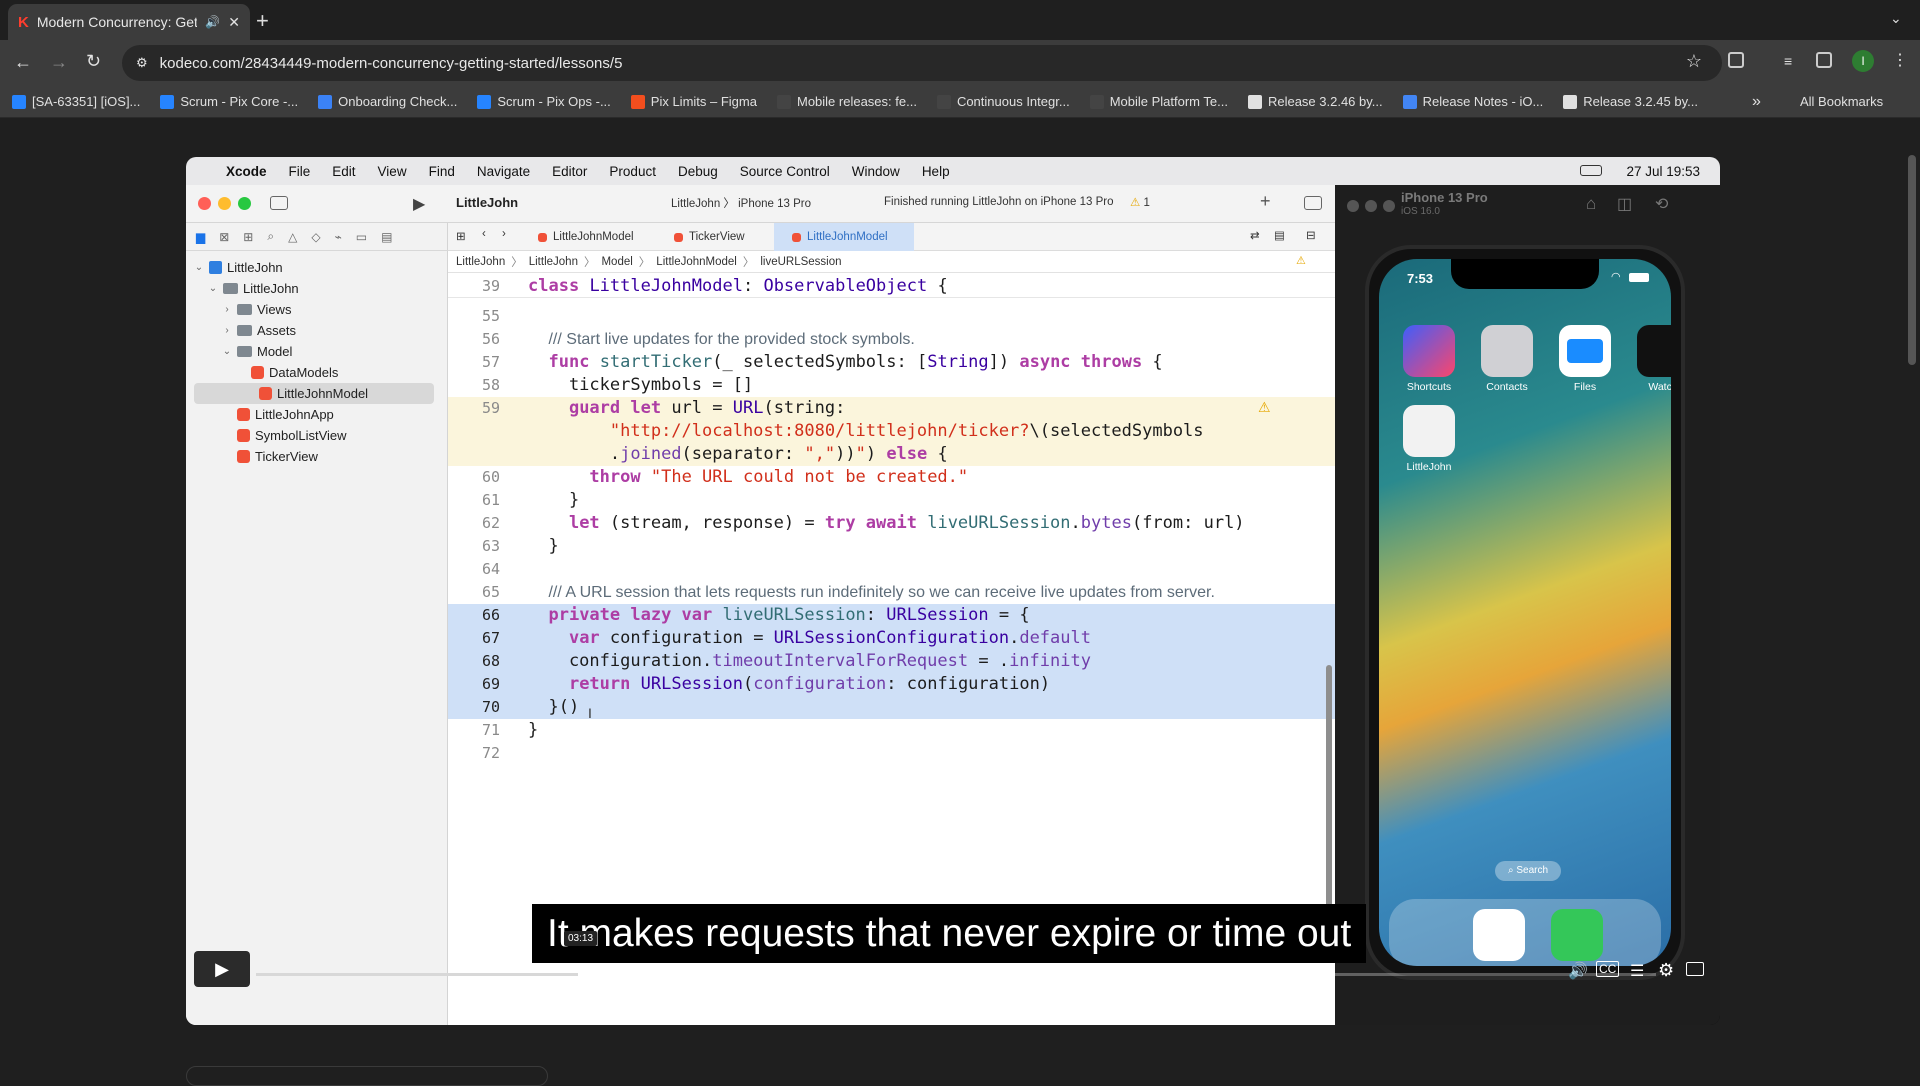 This screenshot has width=1920, height=1086. I want to click on sim-minimize-button, so click(1371, 206).